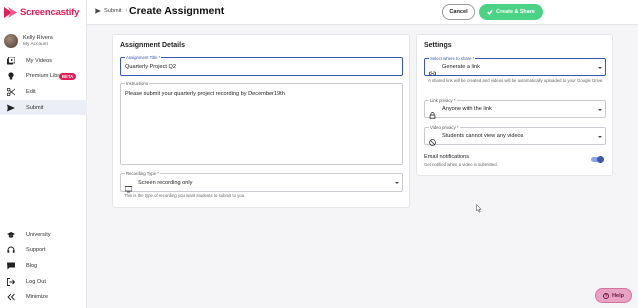  I want to click on assignment-details-heading: Assignment Details, so click(152, 45).